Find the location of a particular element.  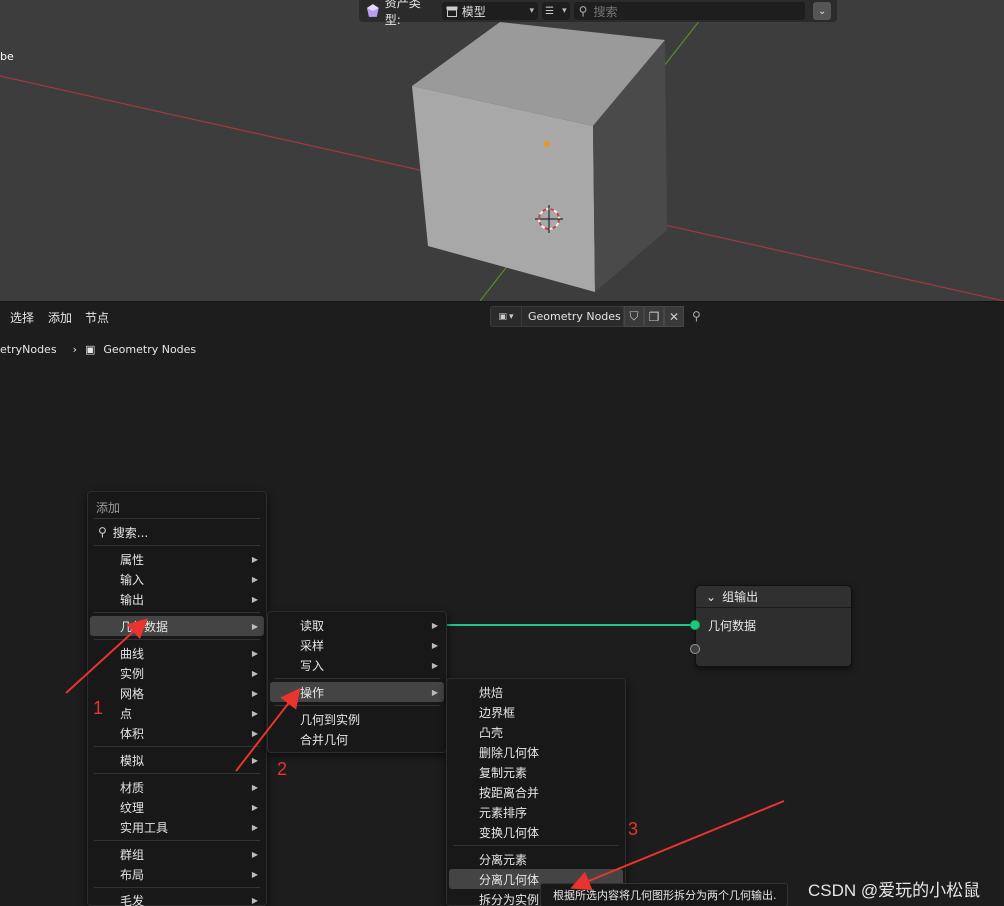

asset-type-label: 资产类型: is located at coordinates (402, 13).